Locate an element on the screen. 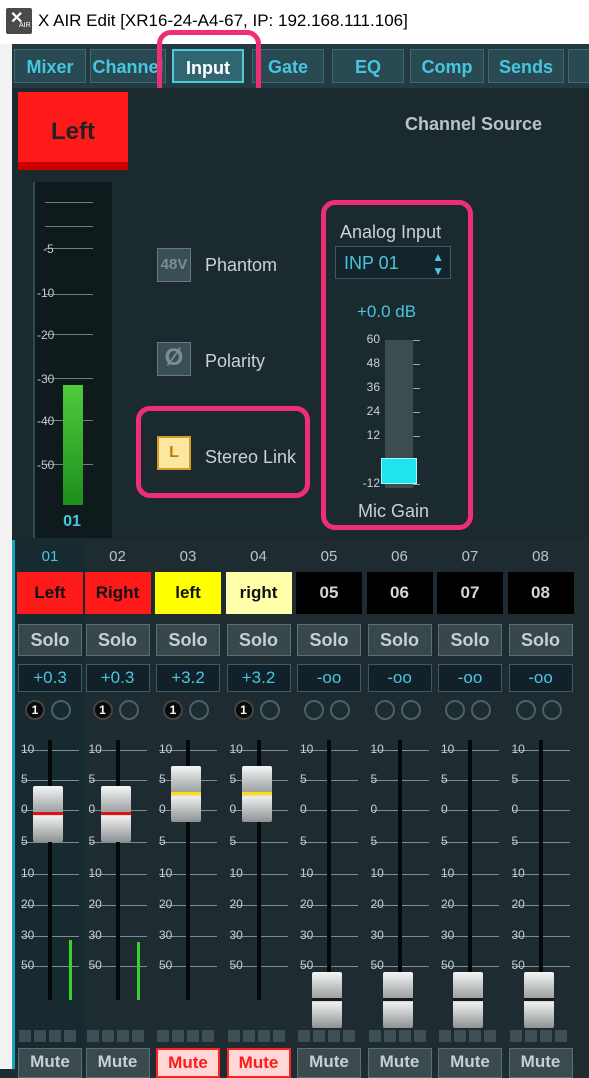 The width and height of the screenshot is (589, 1078). strip-number: 01 is located at coordinates (50, 556).